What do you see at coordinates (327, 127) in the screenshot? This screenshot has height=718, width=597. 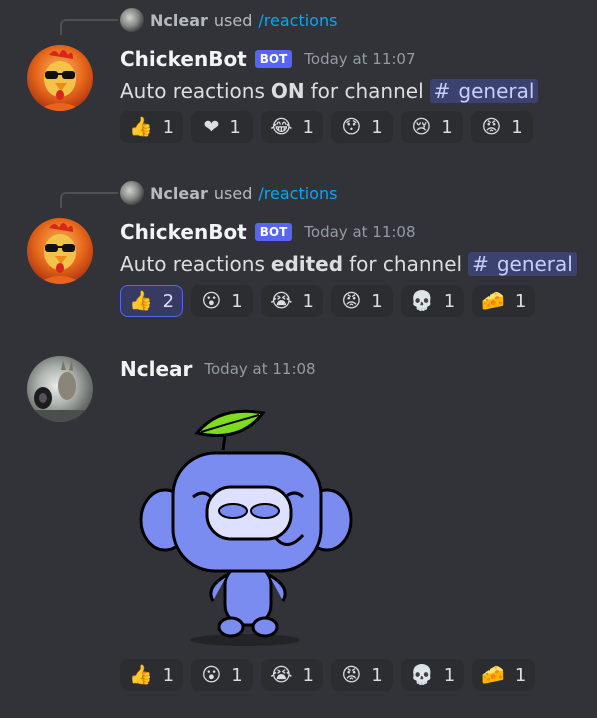 I see `reaction-bar: 👍 1 ❤ 1 😂 1 😯 1 😢 1 😡 1` at bounding box center [327, 127].